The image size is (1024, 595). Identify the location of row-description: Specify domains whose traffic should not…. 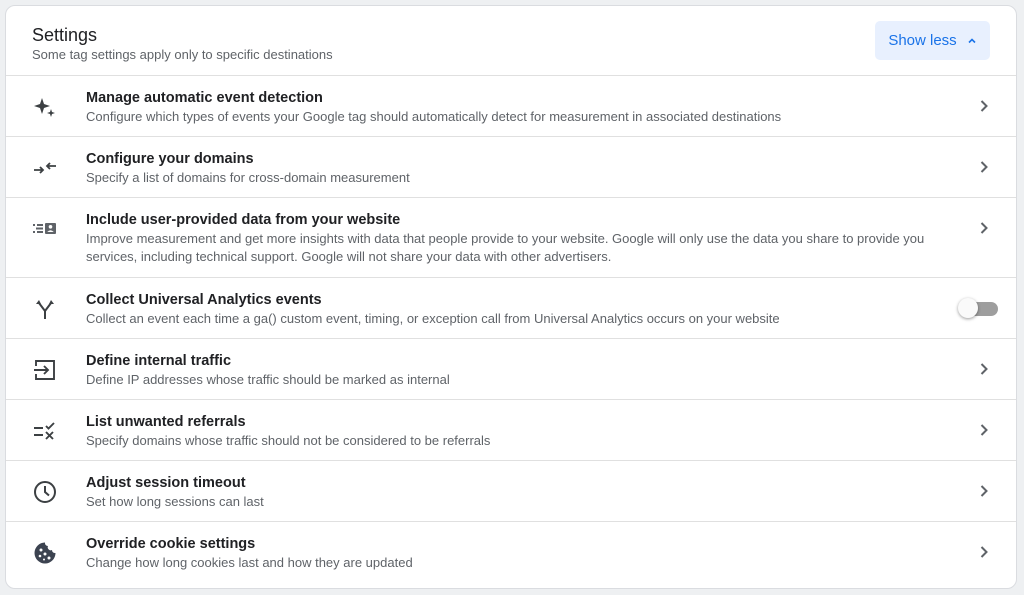
(288, 440).